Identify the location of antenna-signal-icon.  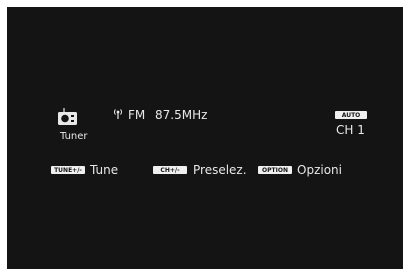
(118, 114).